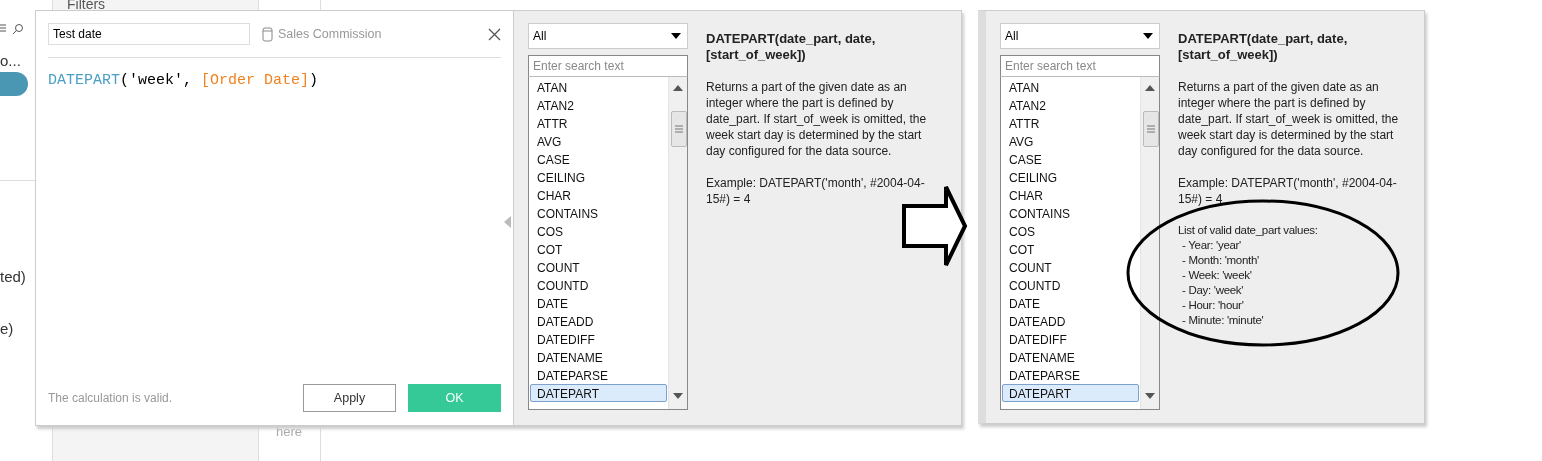 This screenshot has height=461, width=1542. Describe the element at coordinates (289, 431) in the screenshot. I see `drop-hint: here` at that location.